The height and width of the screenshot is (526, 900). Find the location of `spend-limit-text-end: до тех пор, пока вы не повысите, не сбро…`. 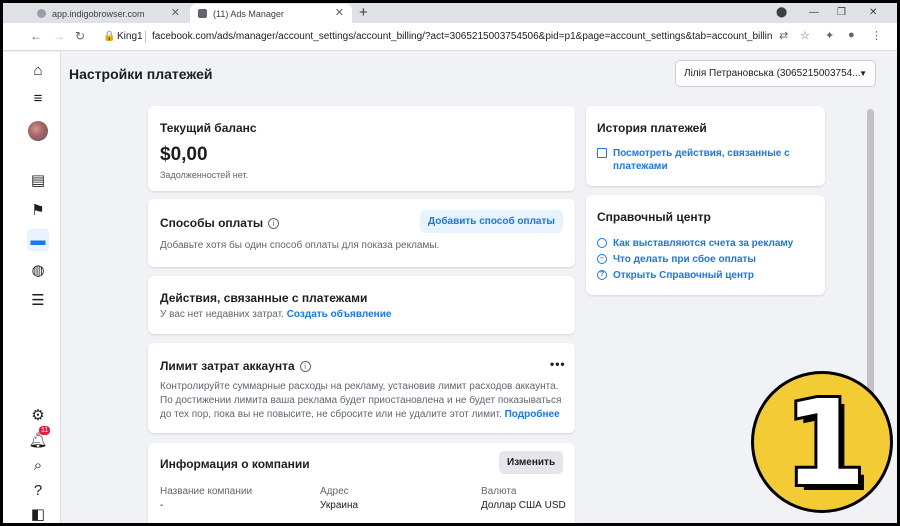

spend-limit-text-end: до тех пор, пока вы не повысите, не сбро… is located at coordinates (331, 414).